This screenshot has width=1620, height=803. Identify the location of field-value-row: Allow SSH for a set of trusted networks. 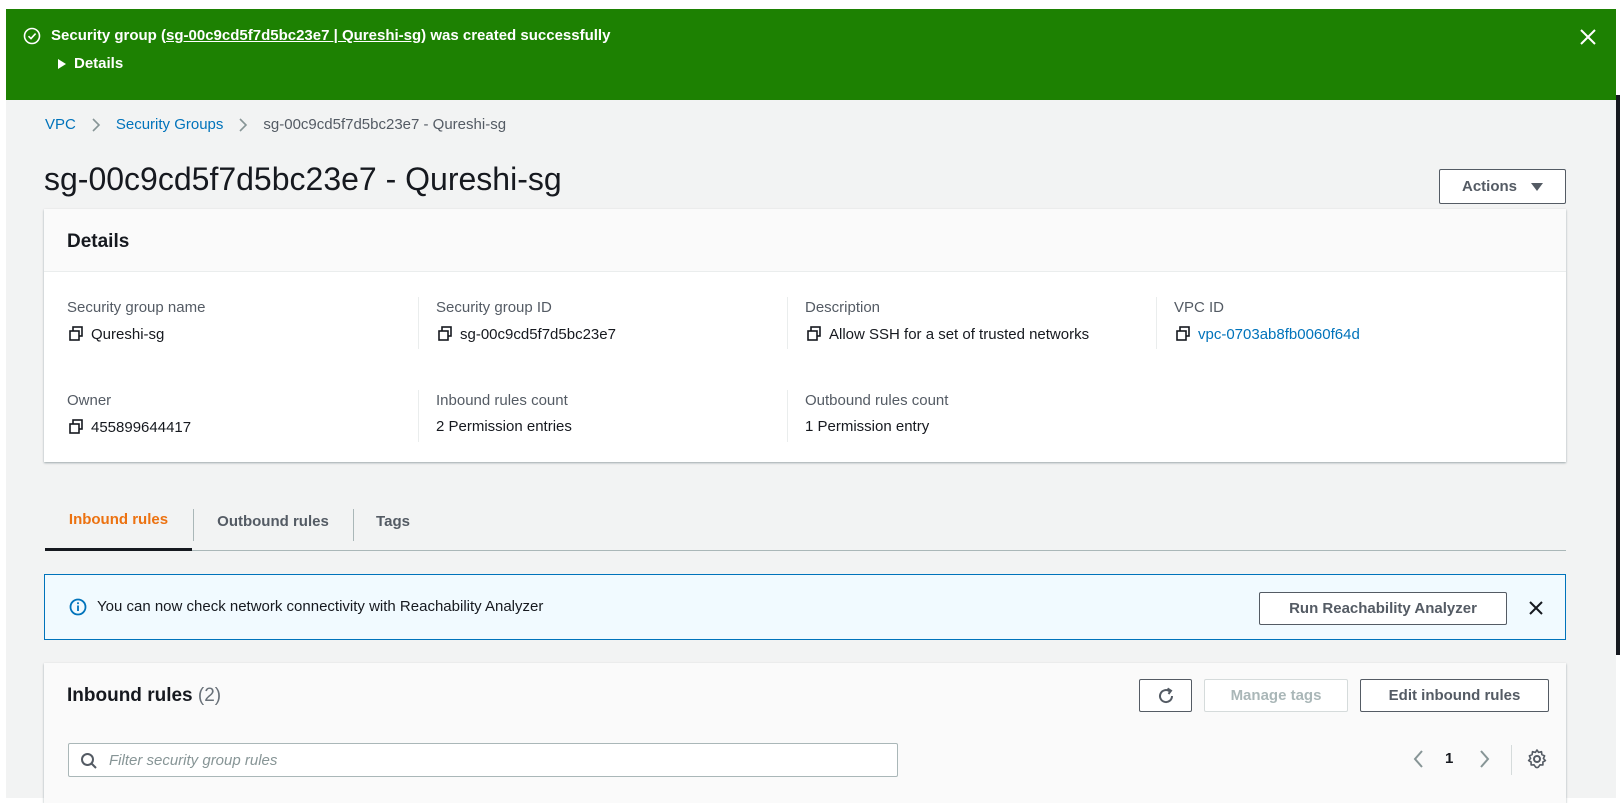
(985, 334).